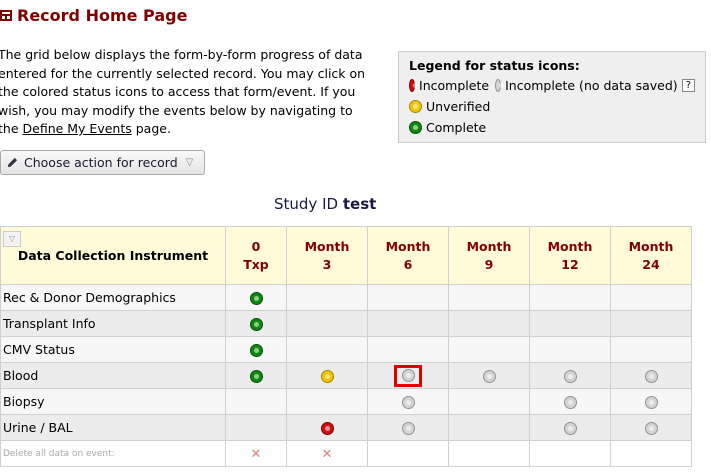 This screenshot has height=474, width=711. What do you see at coordinates (113, 427) in the screenshot?
I see `instrument-name: Urine / BAL` at bounding box center [113, 427].